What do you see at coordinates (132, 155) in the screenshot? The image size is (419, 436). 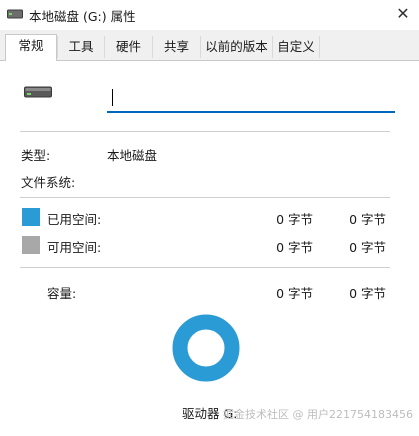 I see `type-value: 本地磁盘` at bounding box center [132, 155].